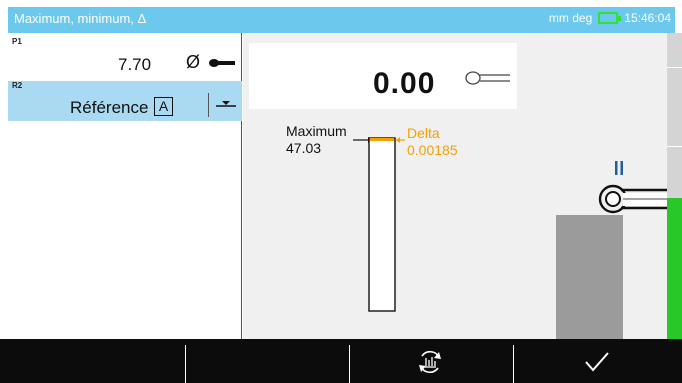 The height and width of the screenshot is (383, 682). Describe the element at coordinates (647, 18) in the screenshot. I see `clock: 15:46:04` at that location.